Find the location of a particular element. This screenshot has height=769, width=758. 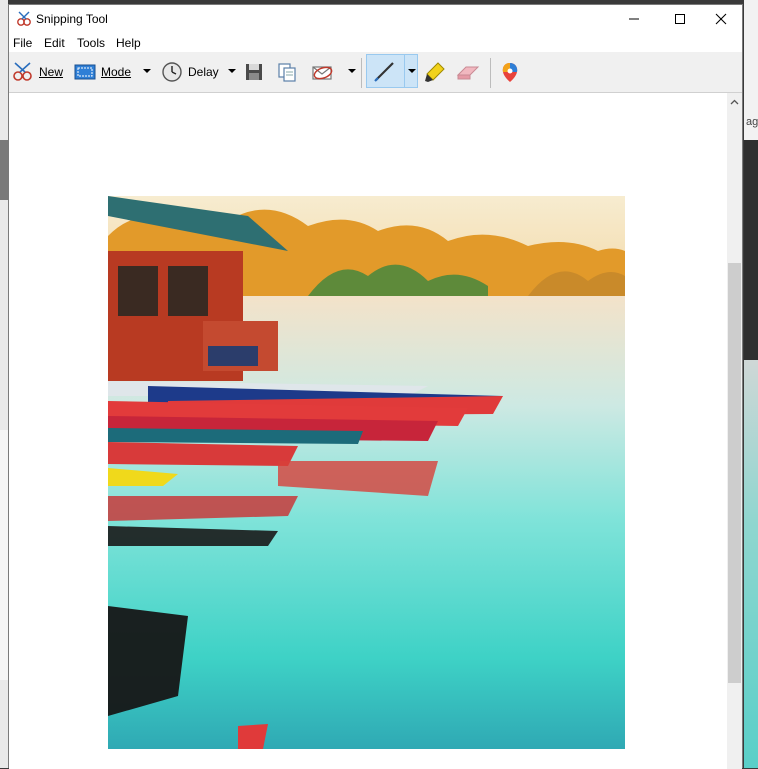

title-bar: Snipping Tool is located at coordinates (375, 19).